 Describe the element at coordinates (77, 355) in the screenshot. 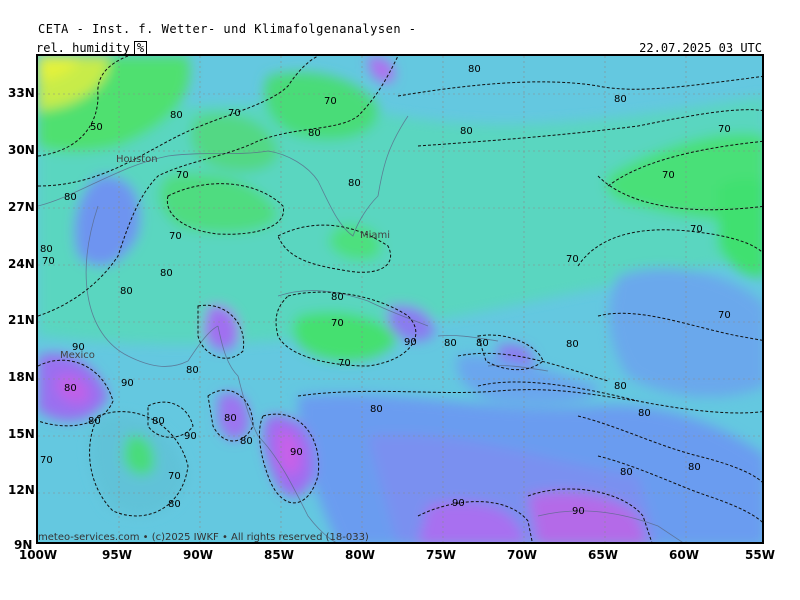

I see `city-mexico: Mexico` at that location.